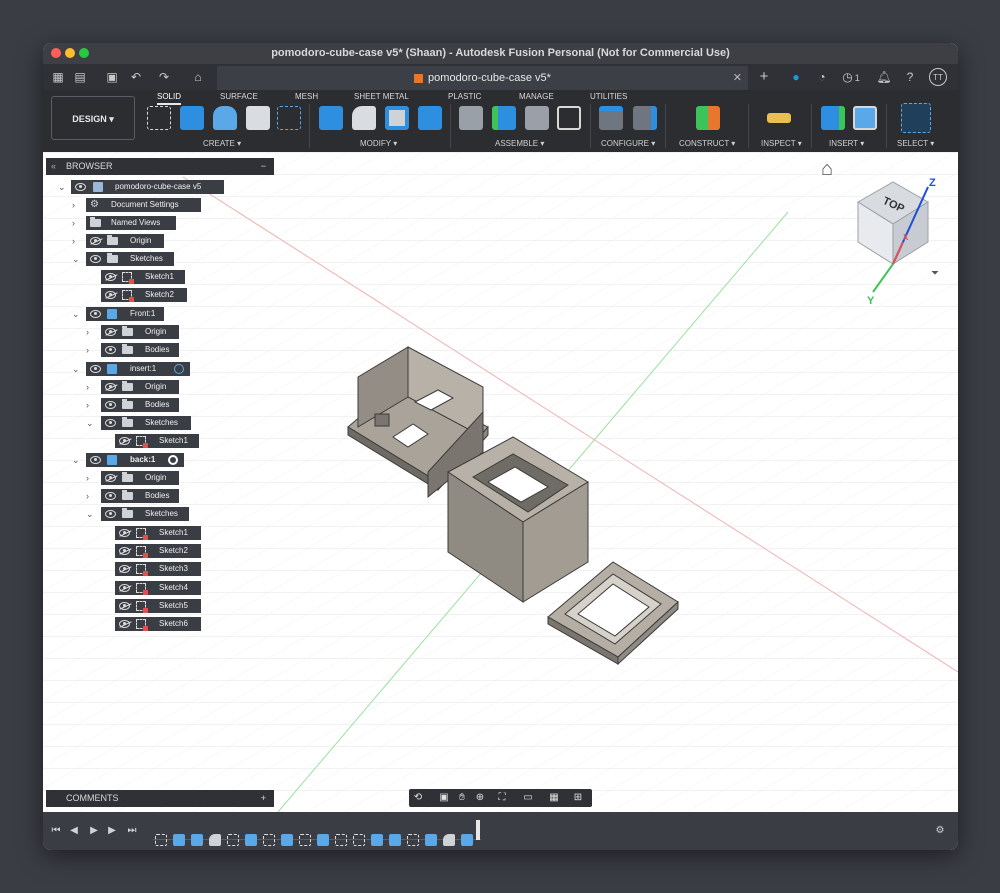 This screenshot has height=893, width=1000. Describe the element at coordinates (158, 624) in the screenshot. I see `tree-node-sketch: Sketch6` at that location.